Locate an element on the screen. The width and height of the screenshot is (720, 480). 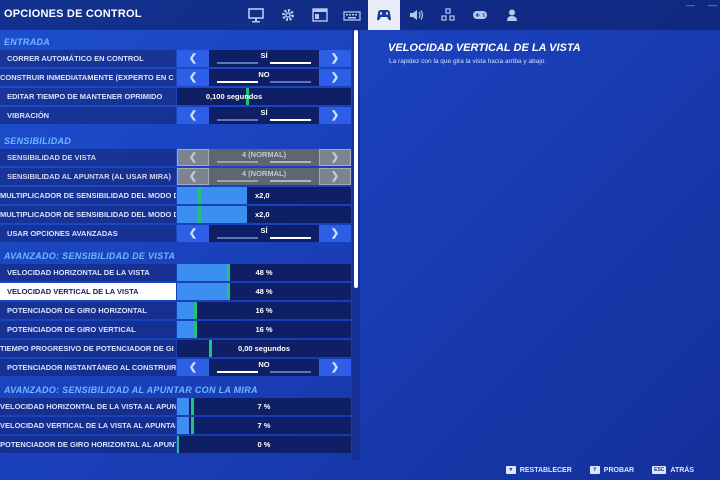
gear-icon is located at coordinates (288, 15).